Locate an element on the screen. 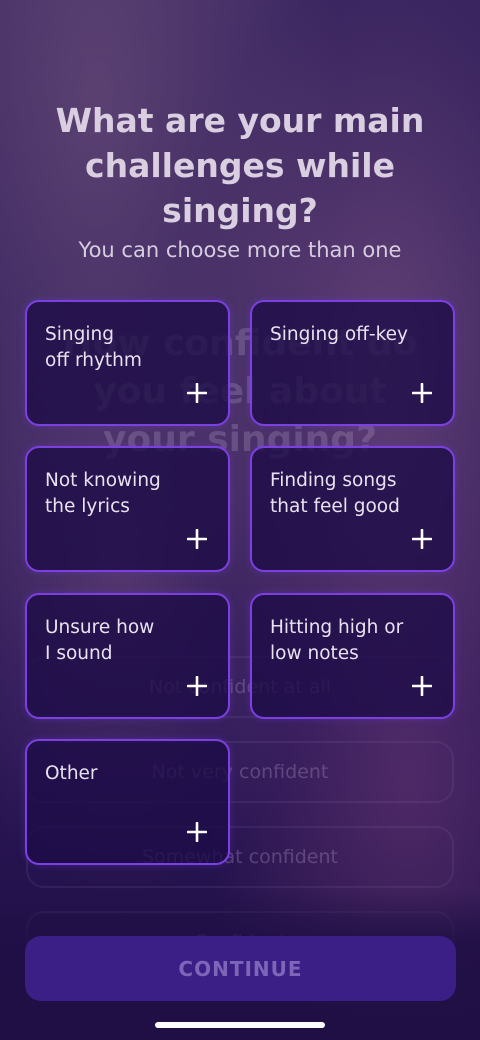 The height and width of the screenshot is (1040, 480). option-label: Singing off-key is located at coordinates (339, 334).